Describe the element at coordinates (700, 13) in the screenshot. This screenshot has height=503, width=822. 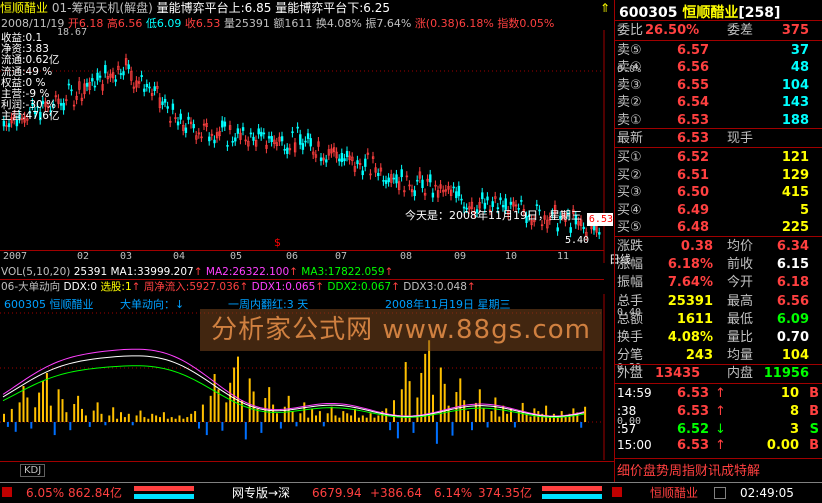
I see `panel-title: 600305 恒顺醋业[258]` at that location.